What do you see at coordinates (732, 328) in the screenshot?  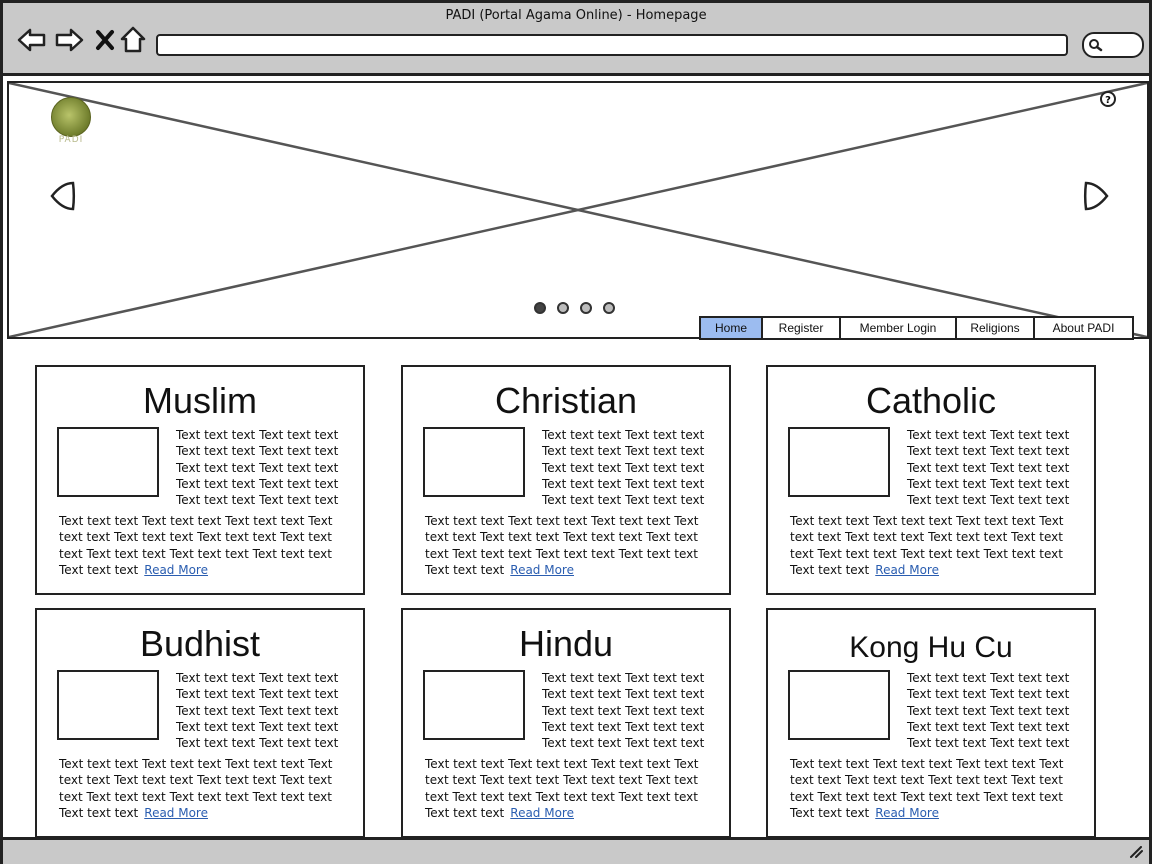 I see `nav-item-home: Home` at bounding box center [732, 328].